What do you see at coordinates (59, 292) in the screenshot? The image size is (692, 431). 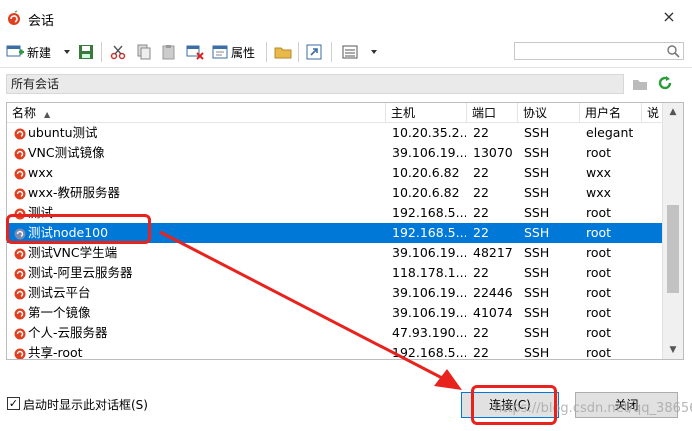 I see `cell-name: 测试云平台` at bounding box center [59, 292].